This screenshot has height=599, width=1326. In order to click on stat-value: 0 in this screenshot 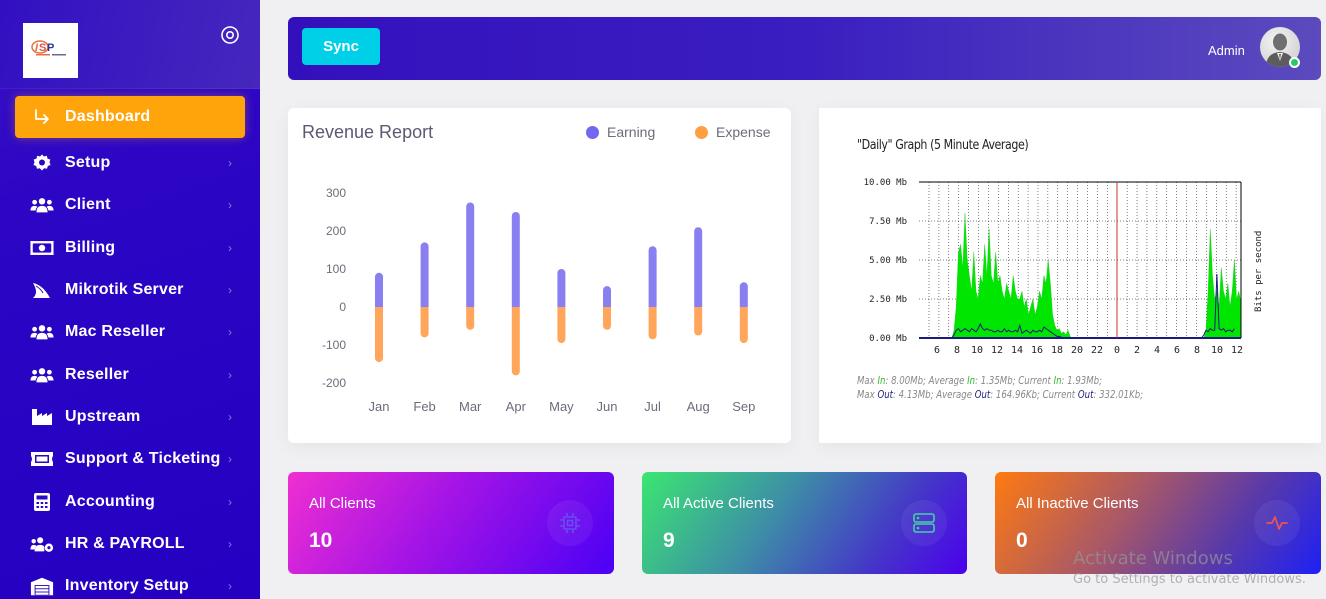, I will do `click(1022, 540)`.